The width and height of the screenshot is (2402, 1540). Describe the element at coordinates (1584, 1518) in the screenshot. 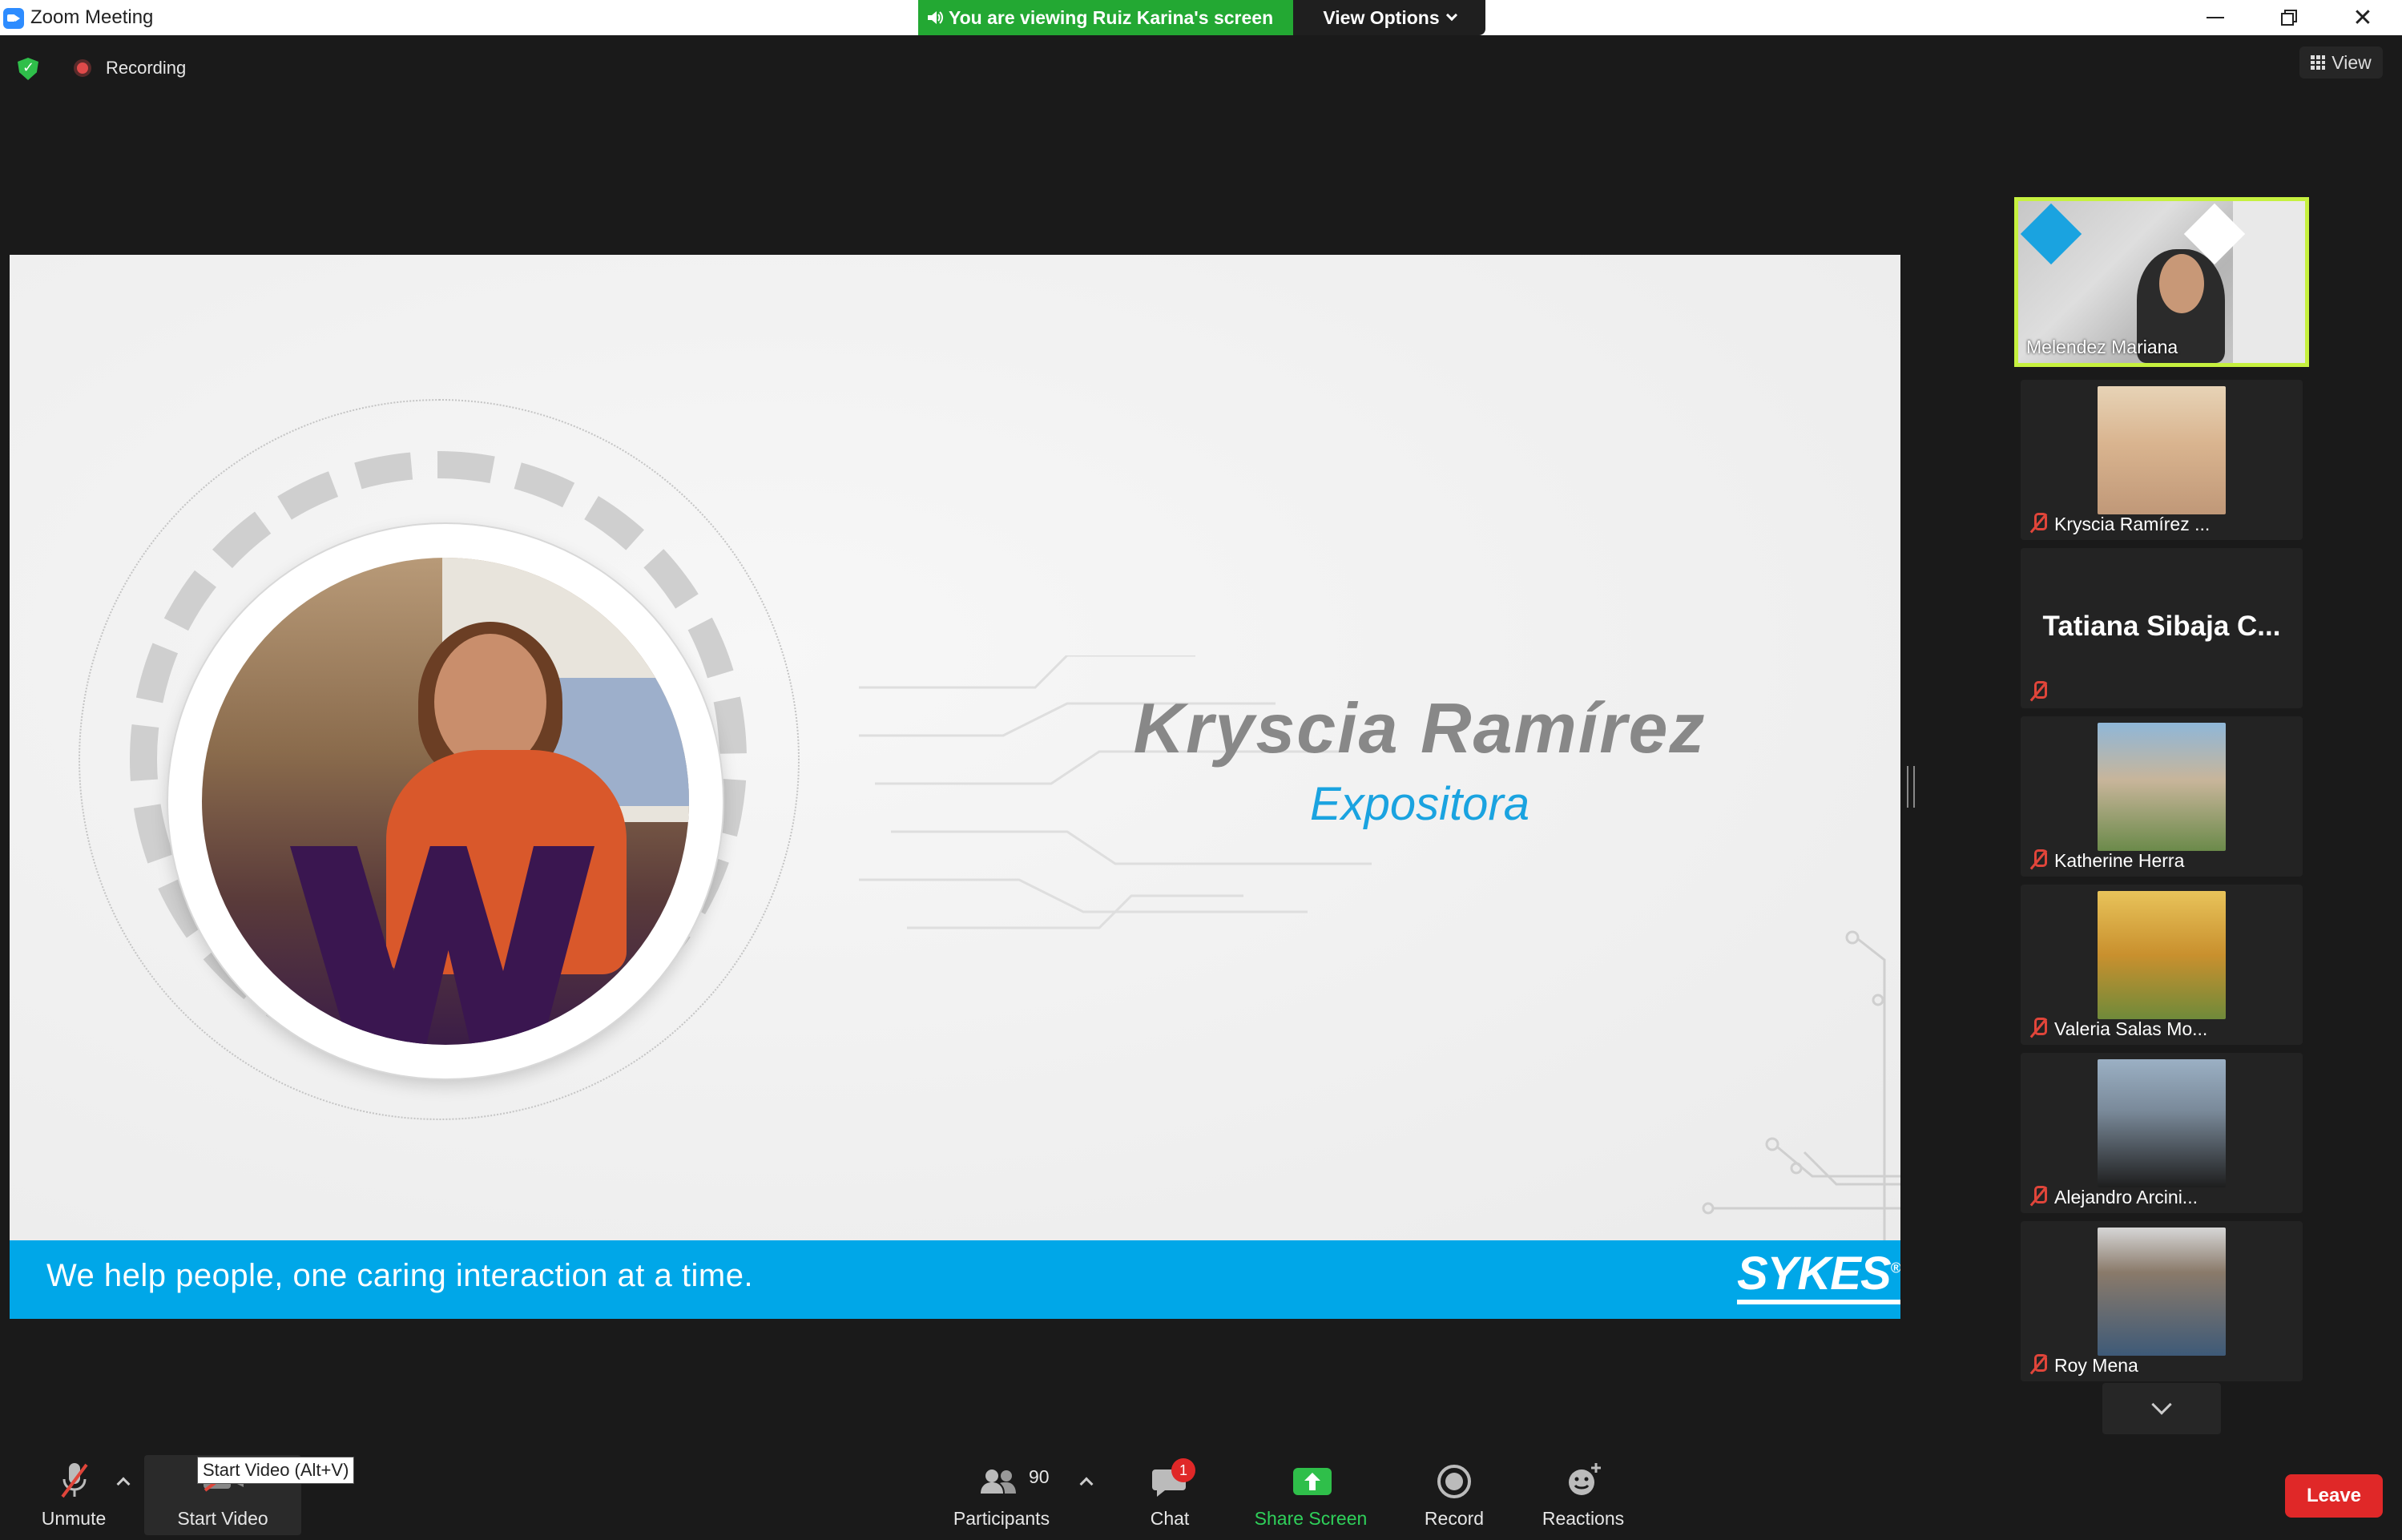

I see `reactions-label: Reactions` at that location.